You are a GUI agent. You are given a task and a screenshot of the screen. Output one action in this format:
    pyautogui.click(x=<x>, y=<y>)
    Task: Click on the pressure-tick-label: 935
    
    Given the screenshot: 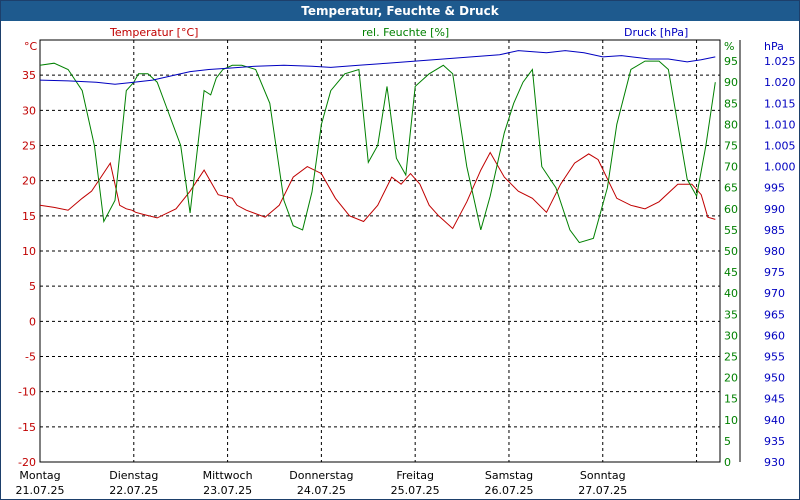 What is the action you would take?
    pyautogui.click(x=774, y=441)
    